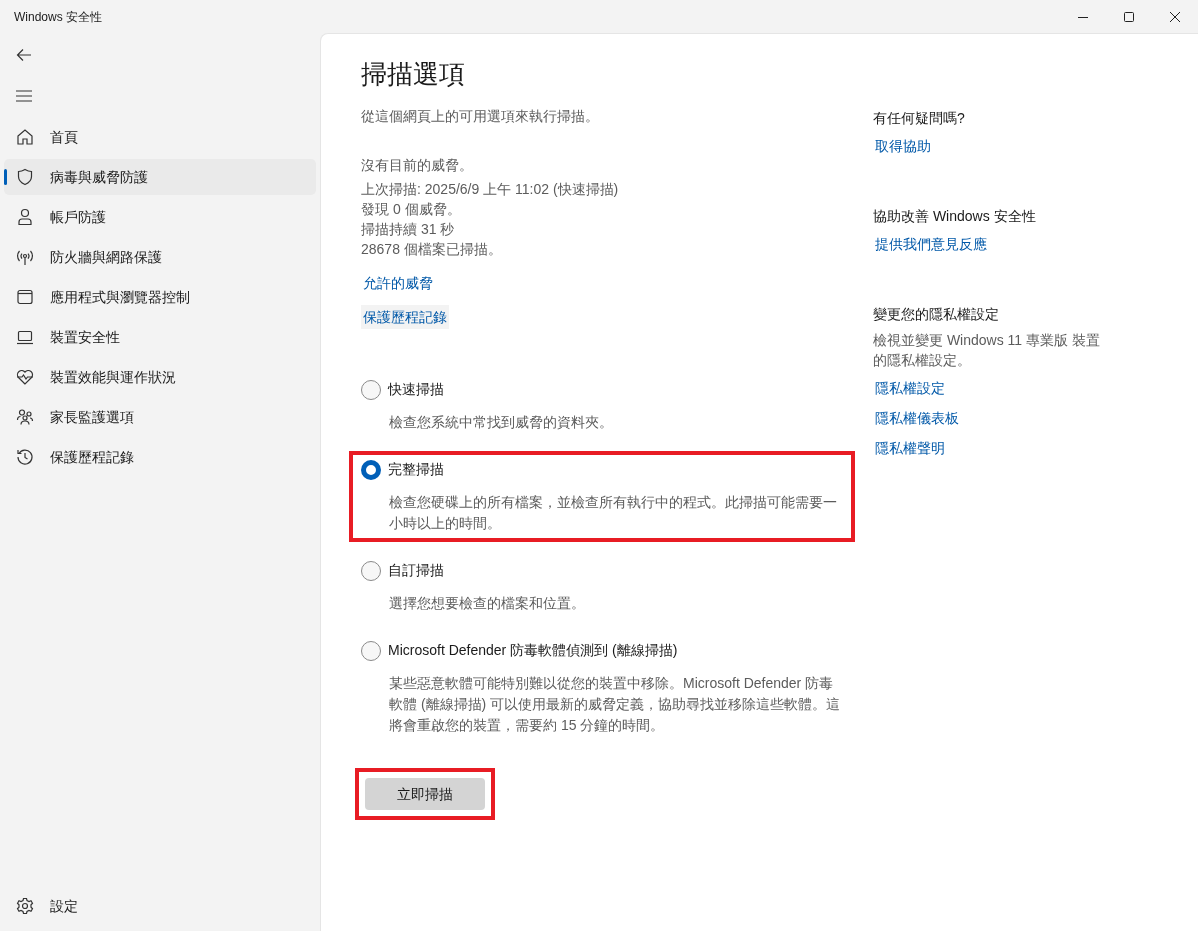 This screenshot has height=931, width=1198. Describe the element at coordinates (405, 317) in the screenshot. I see `link: 保護歷程記錄` at that location.